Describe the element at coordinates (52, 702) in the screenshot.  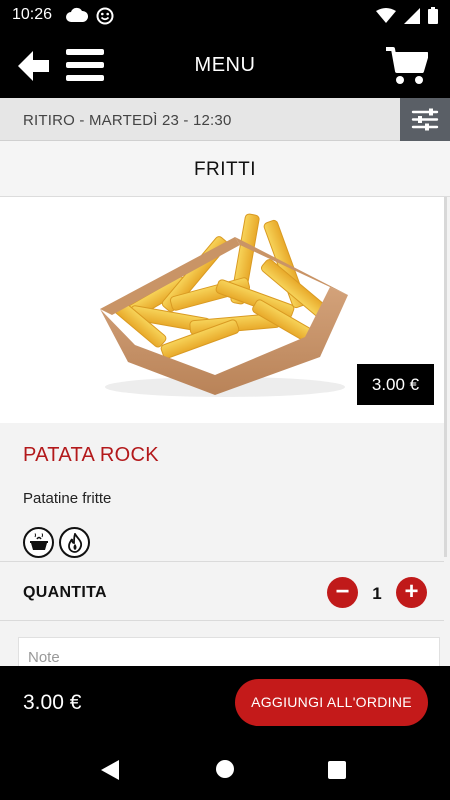
I see `total-price: 3.00 €` at that location.